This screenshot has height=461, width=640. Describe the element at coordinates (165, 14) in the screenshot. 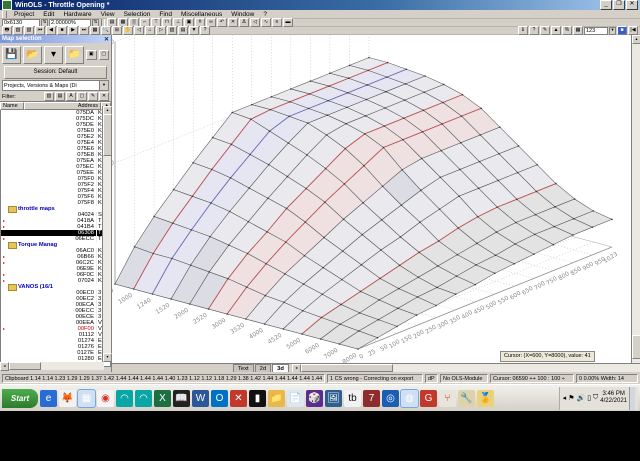

I see `menu-item-find: Find` at that location.